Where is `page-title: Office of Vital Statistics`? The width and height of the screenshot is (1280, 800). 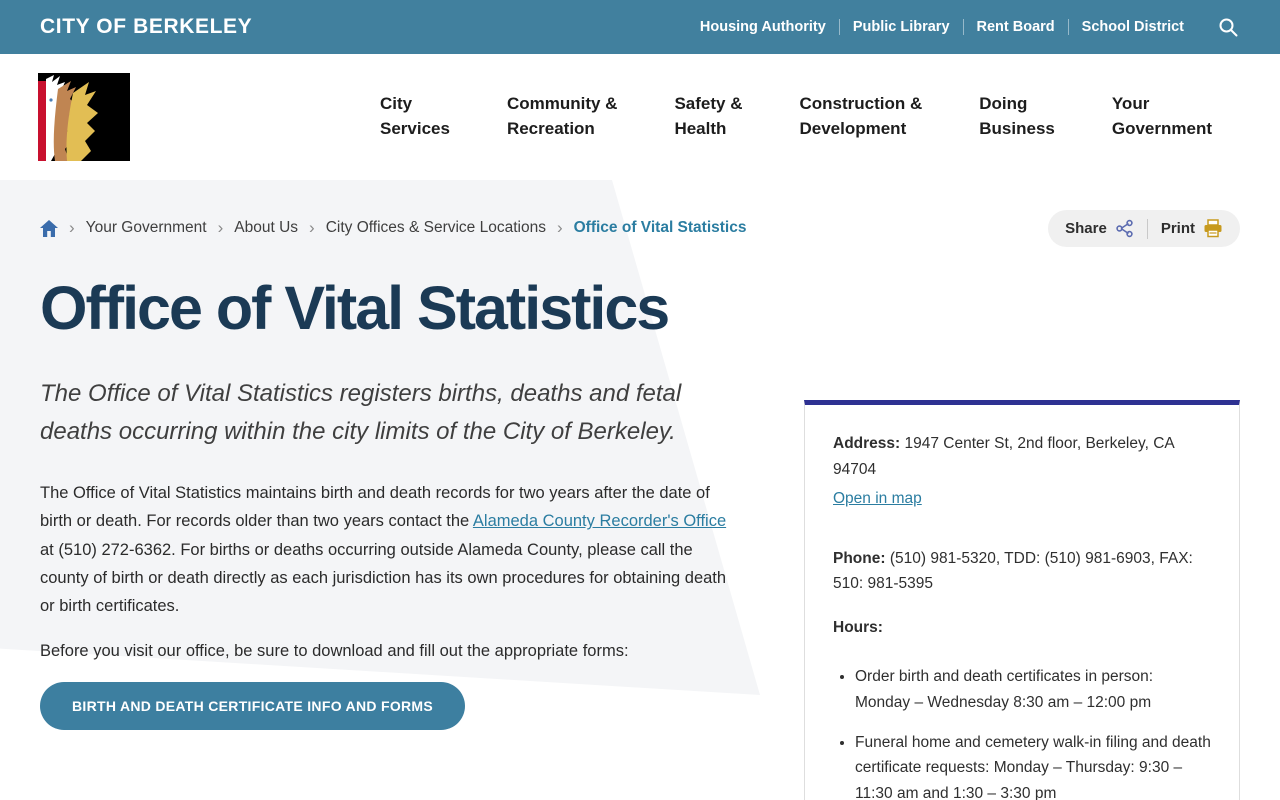
page-title: Office of Vital Statistics is located at coordinates (355, 308).